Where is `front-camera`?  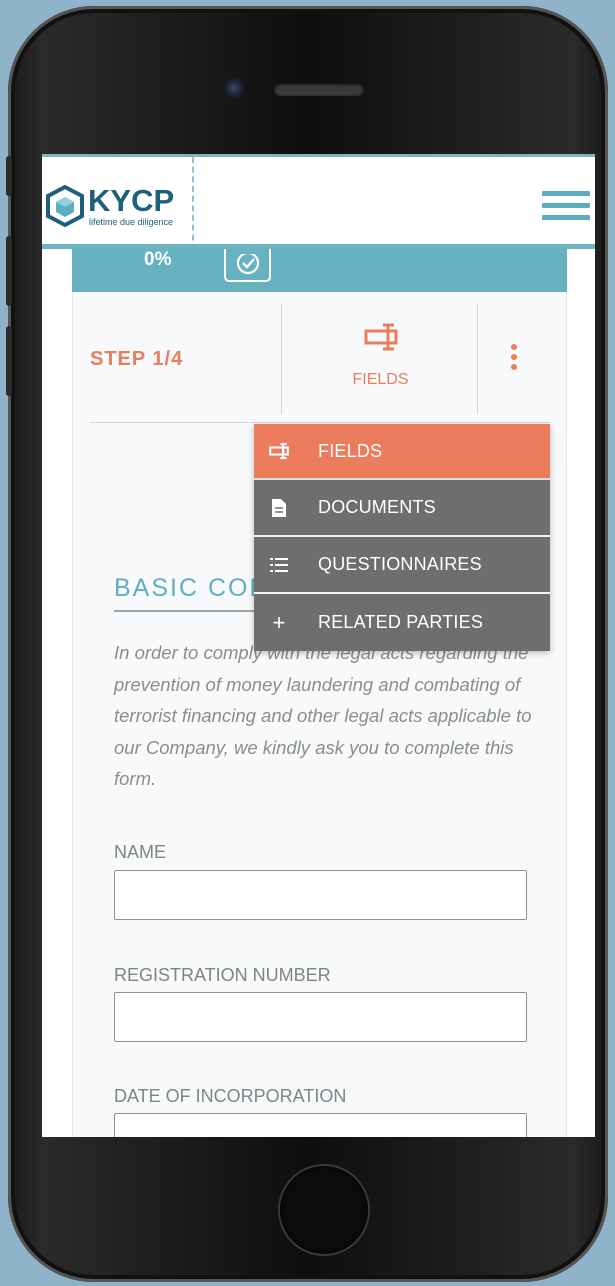 front-camera is located at coordinates (235, 89).